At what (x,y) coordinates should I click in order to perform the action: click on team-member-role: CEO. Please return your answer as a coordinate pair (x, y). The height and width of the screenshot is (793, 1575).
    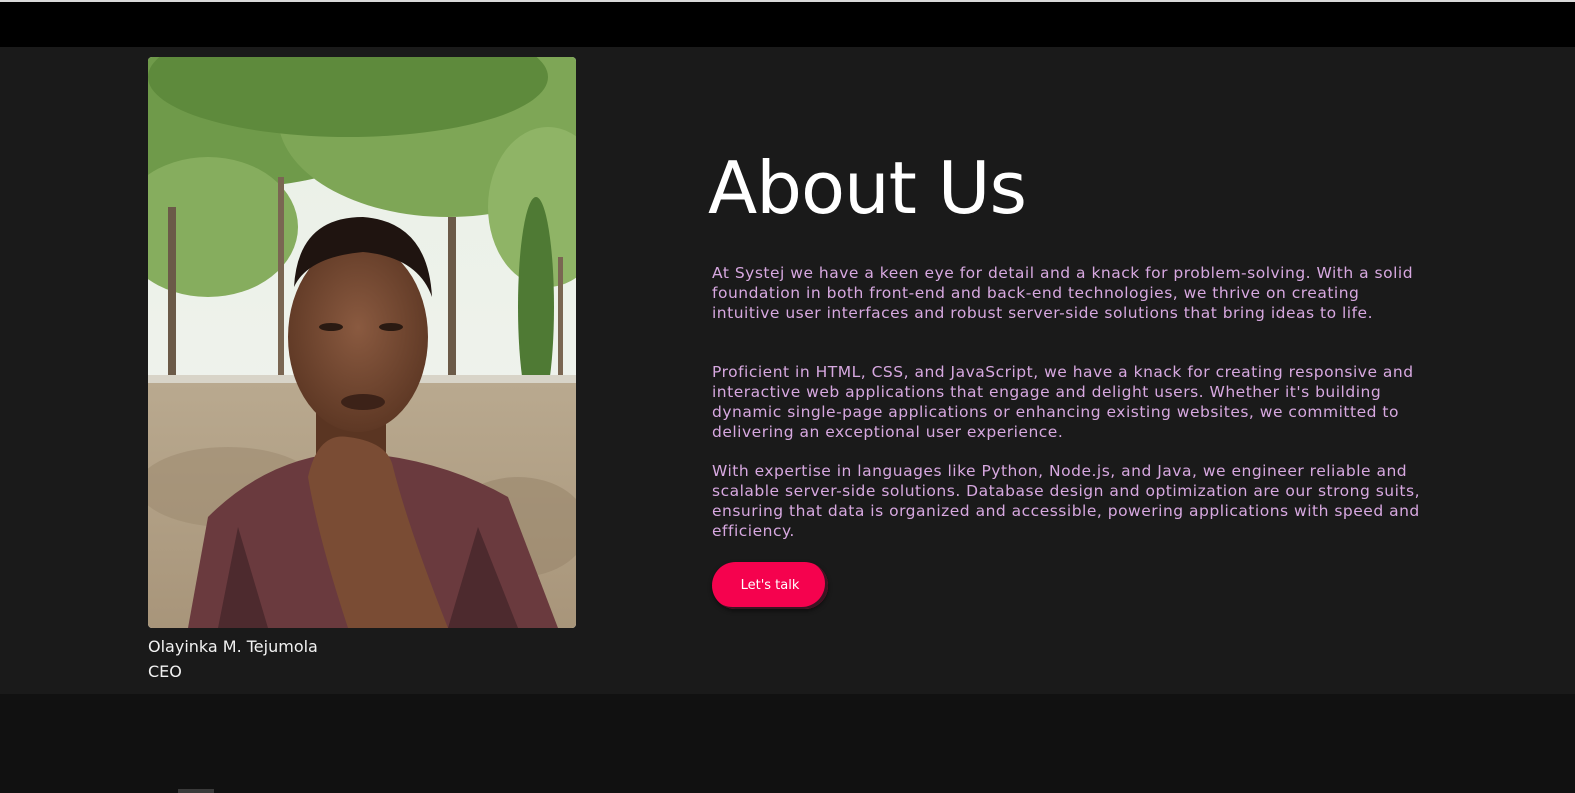
    Looking at the image, I should click on (165, 671).